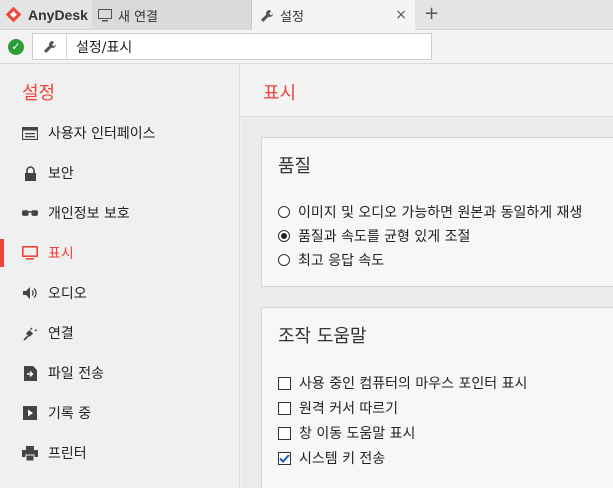 This screenshot has width=613, height=488. I want to click on speaker-icon, so click(30, 293).